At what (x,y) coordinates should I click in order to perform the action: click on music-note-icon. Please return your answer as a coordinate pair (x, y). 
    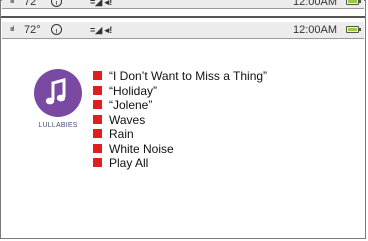
    Looking at the image, I should click on (55, 91).